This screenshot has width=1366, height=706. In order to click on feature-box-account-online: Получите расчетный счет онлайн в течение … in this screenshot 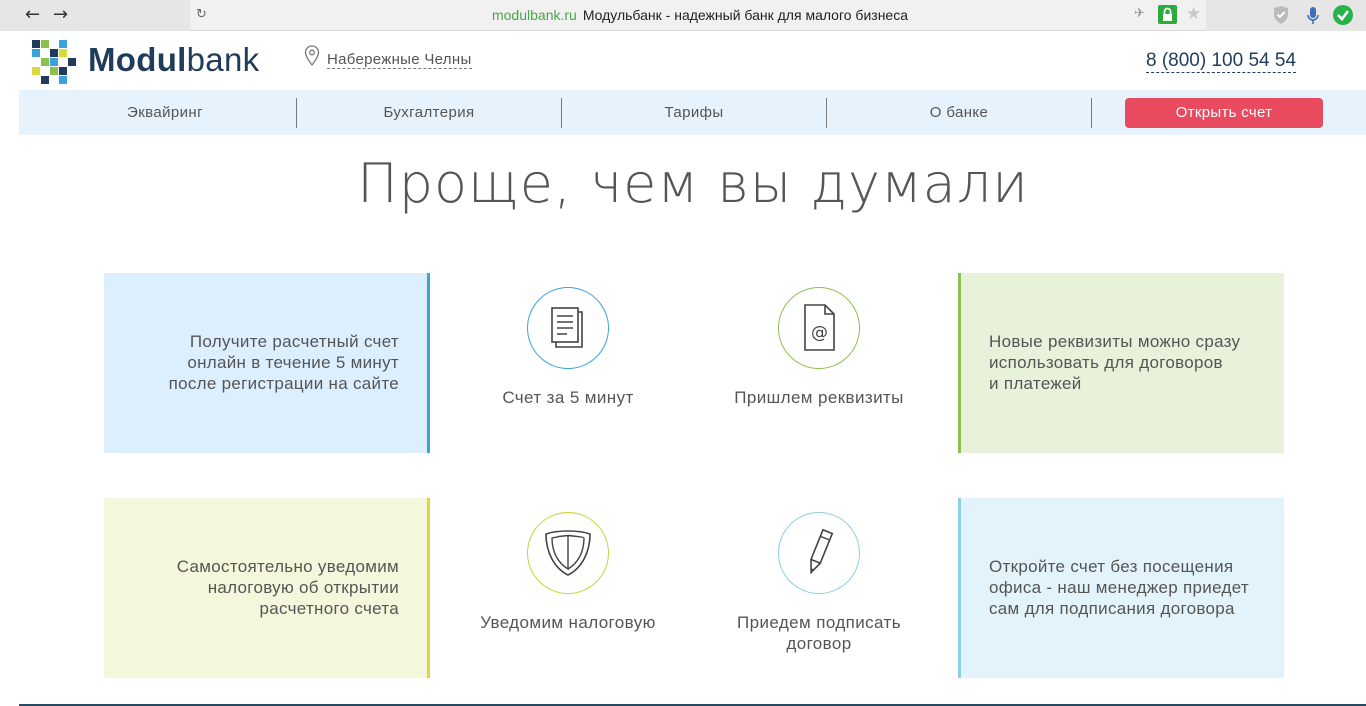, I will do `click(267, 363)`.